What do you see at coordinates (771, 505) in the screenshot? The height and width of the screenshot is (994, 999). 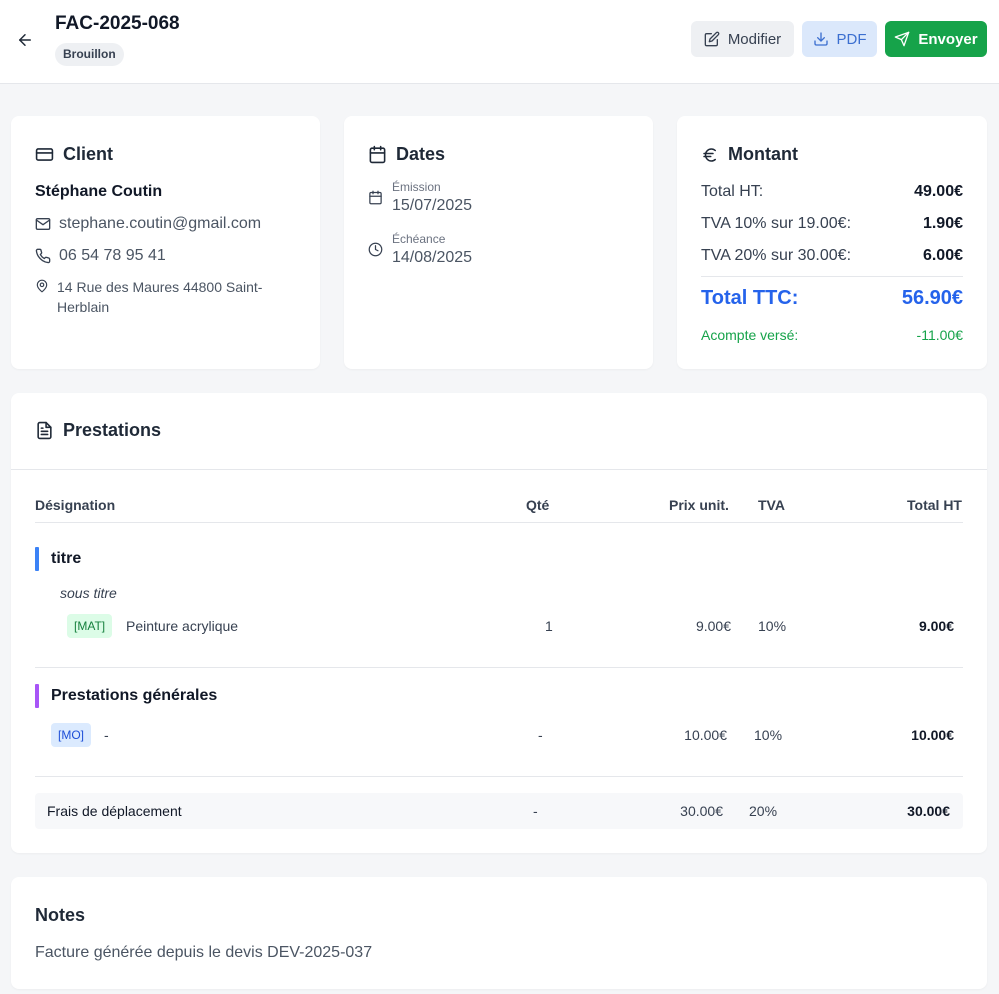 I see `col-tva: TVA` at bounding box center [771, 505].